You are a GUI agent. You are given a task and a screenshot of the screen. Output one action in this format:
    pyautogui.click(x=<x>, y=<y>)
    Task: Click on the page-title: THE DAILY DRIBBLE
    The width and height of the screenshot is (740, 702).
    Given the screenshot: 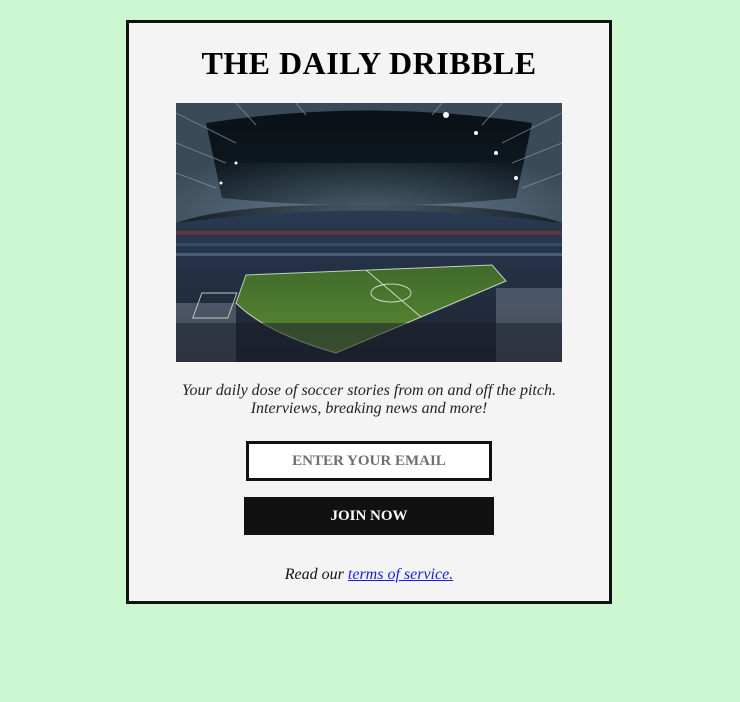 What is the action you would take?
    pyautogui.click(x=369, y=63)
    